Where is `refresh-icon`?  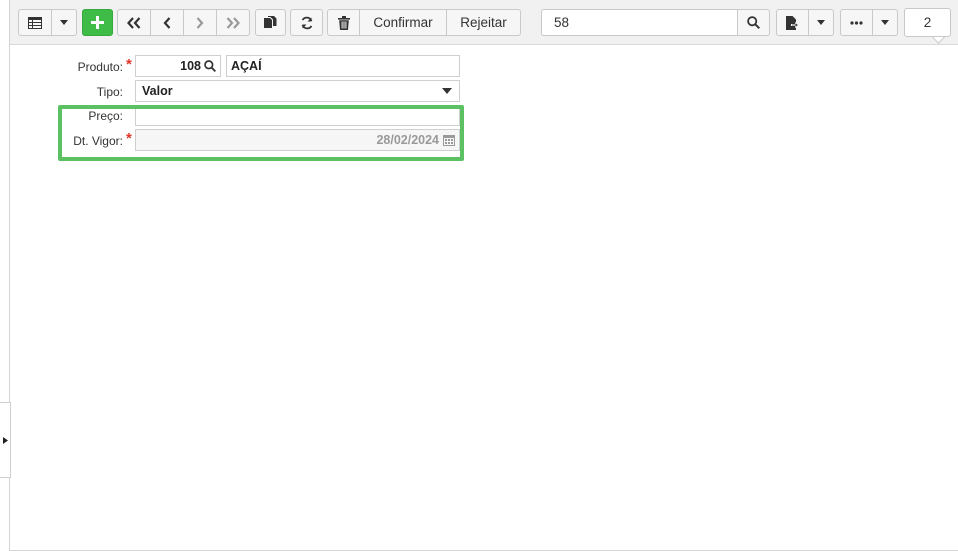
refresh-icon is located at coordinates (306, 22).